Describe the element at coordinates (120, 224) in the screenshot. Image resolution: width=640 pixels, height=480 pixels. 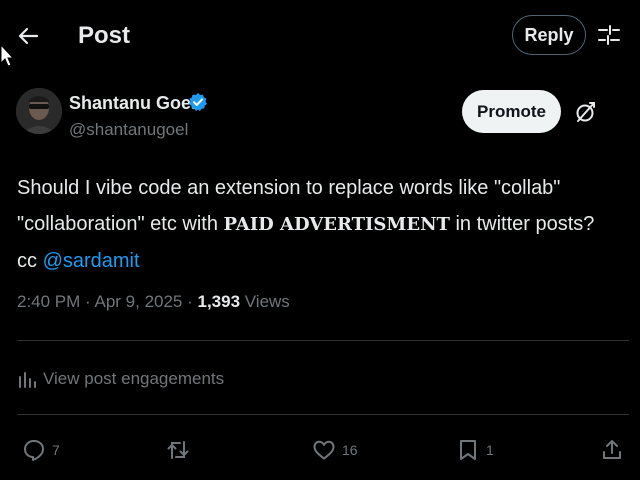
I see `post-line-2-start: "collaboration" etc with` at that location.